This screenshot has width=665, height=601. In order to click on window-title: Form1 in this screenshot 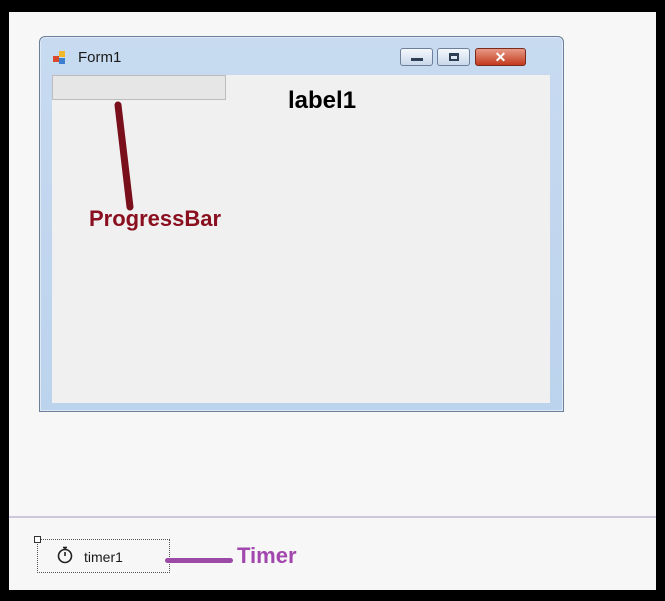, I will do `click(100, 57)`.